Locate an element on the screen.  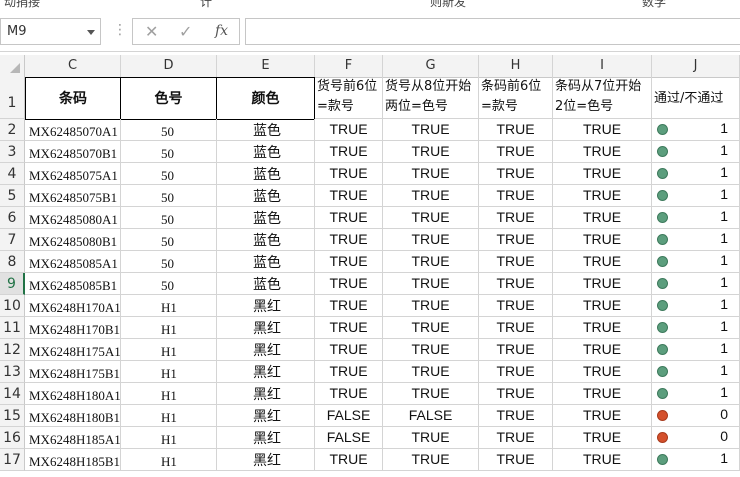
drag-handle-icon: ⋮ is located at coordinates (120, 30).